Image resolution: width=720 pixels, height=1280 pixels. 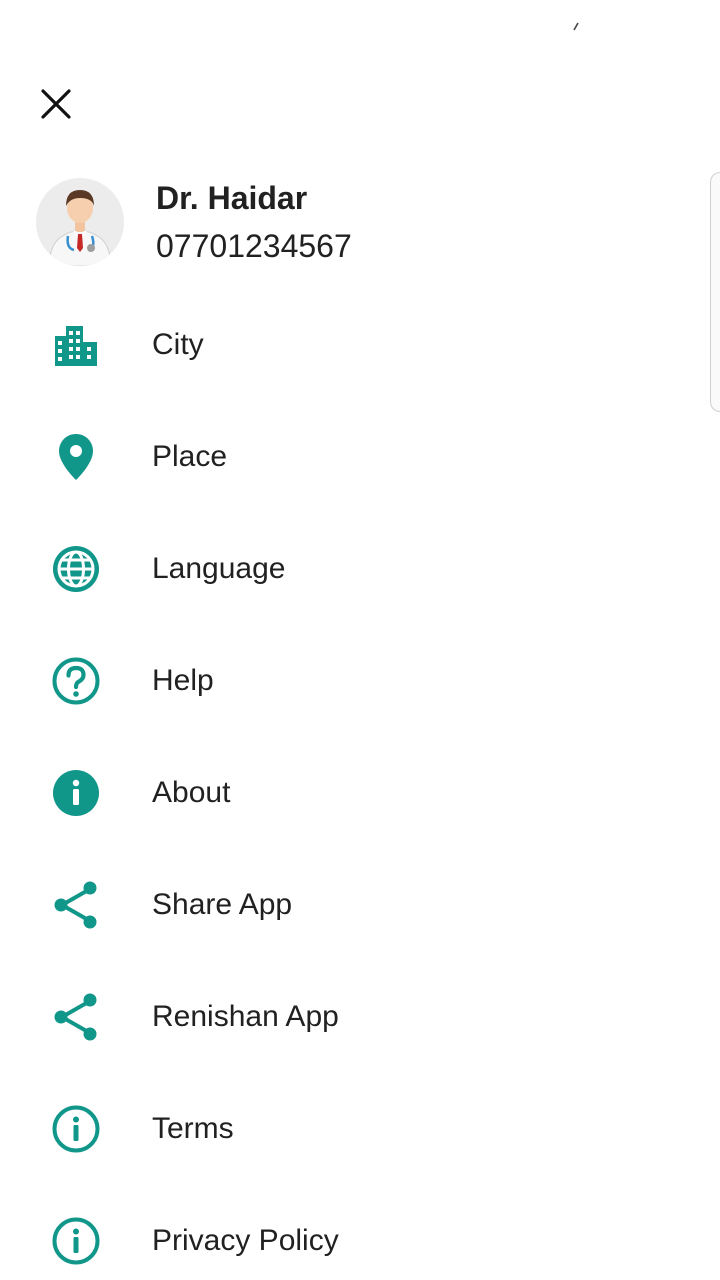 I want to click on menu-item-language: Language, so click(x=350, y=569).